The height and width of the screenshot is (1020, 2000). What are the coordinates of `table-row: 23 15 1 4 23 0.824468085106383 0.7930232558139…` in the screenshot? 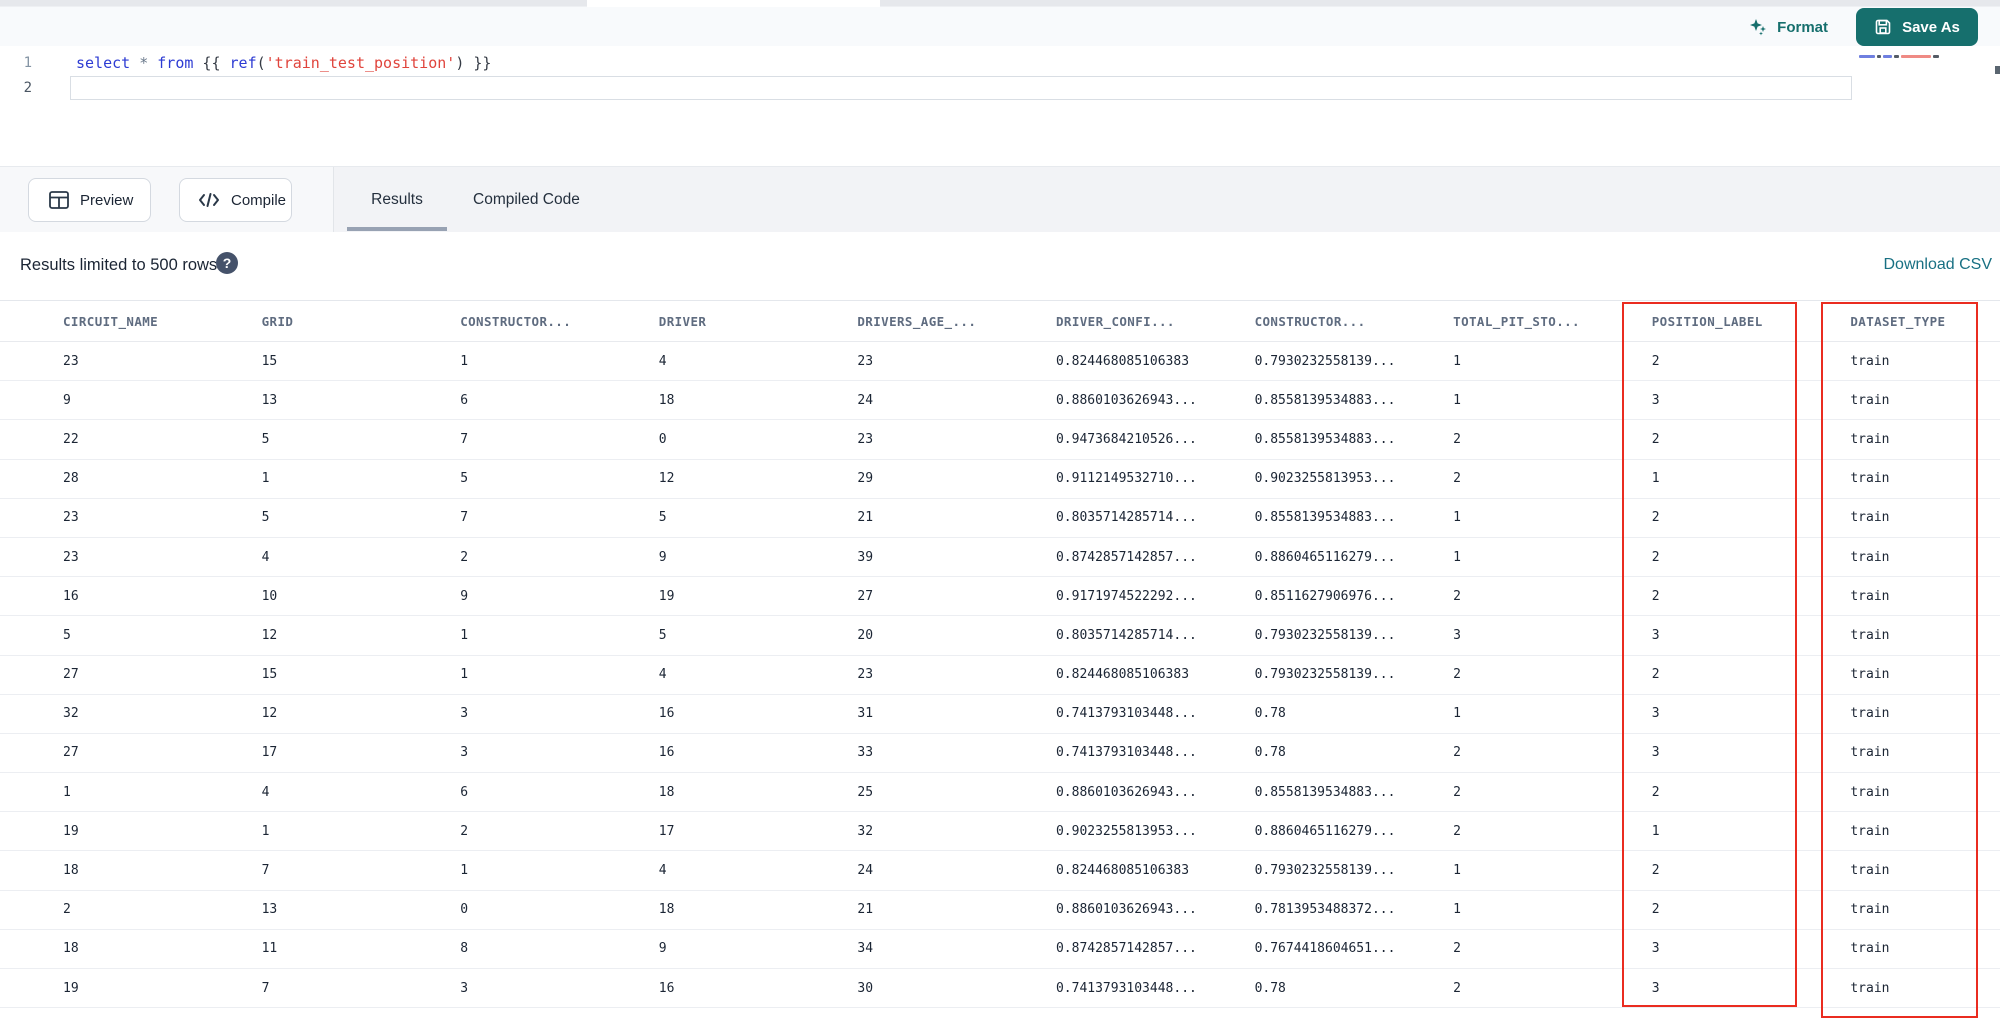 It's located at (1000, 362).